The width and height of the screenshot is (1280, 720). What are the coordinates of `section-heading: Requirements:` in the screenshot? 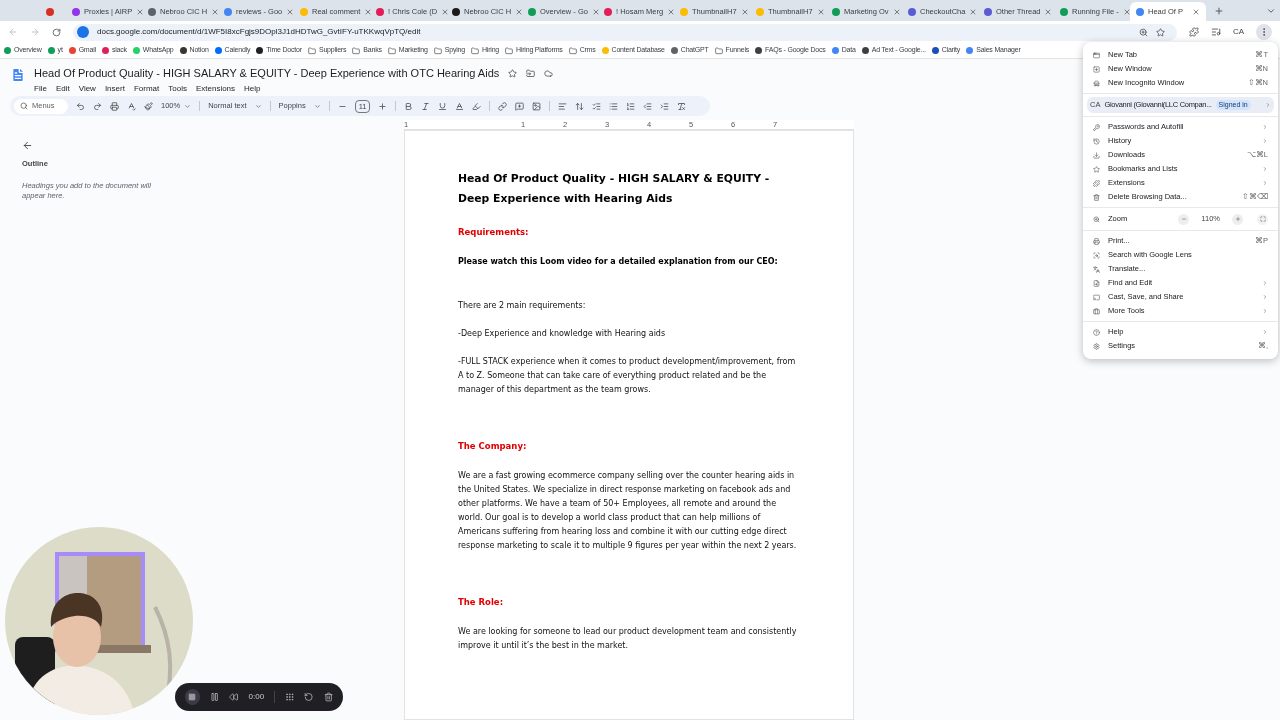 It's located at (494, 232).